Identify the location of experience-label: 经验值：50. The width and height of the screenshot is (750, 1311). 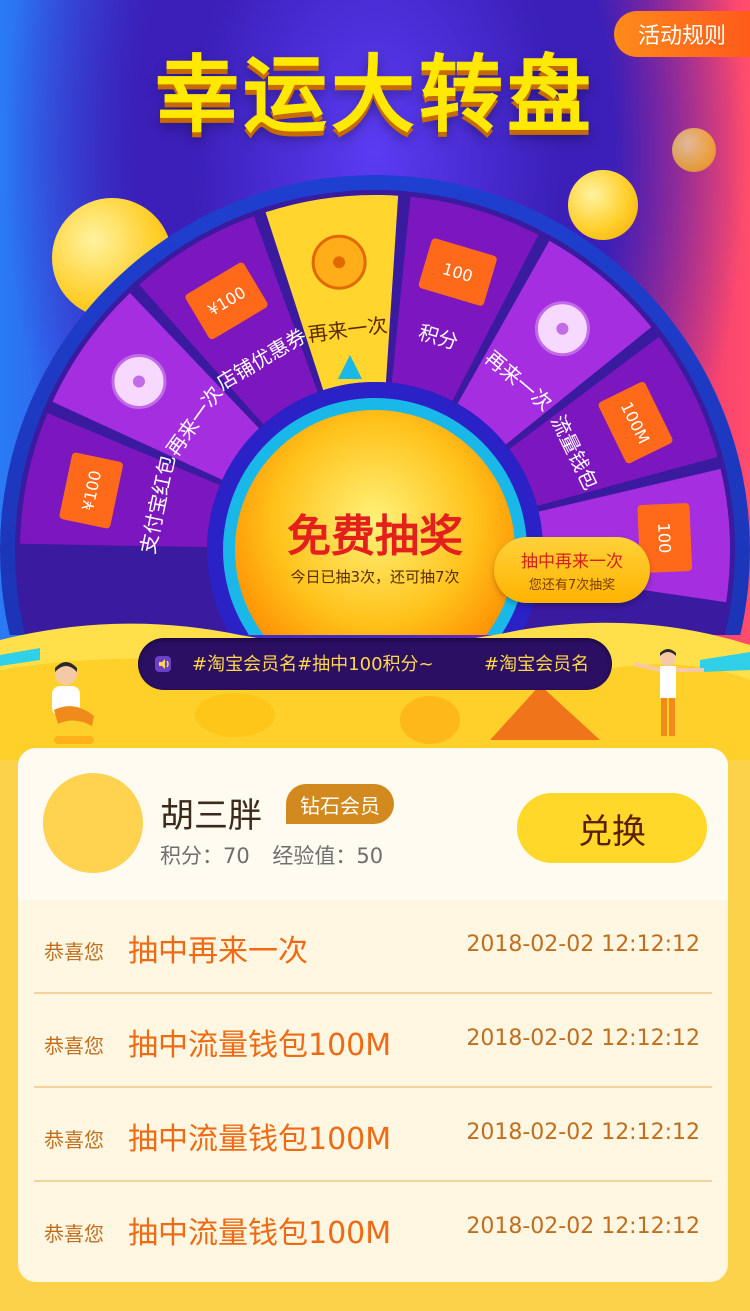
(328, 856).